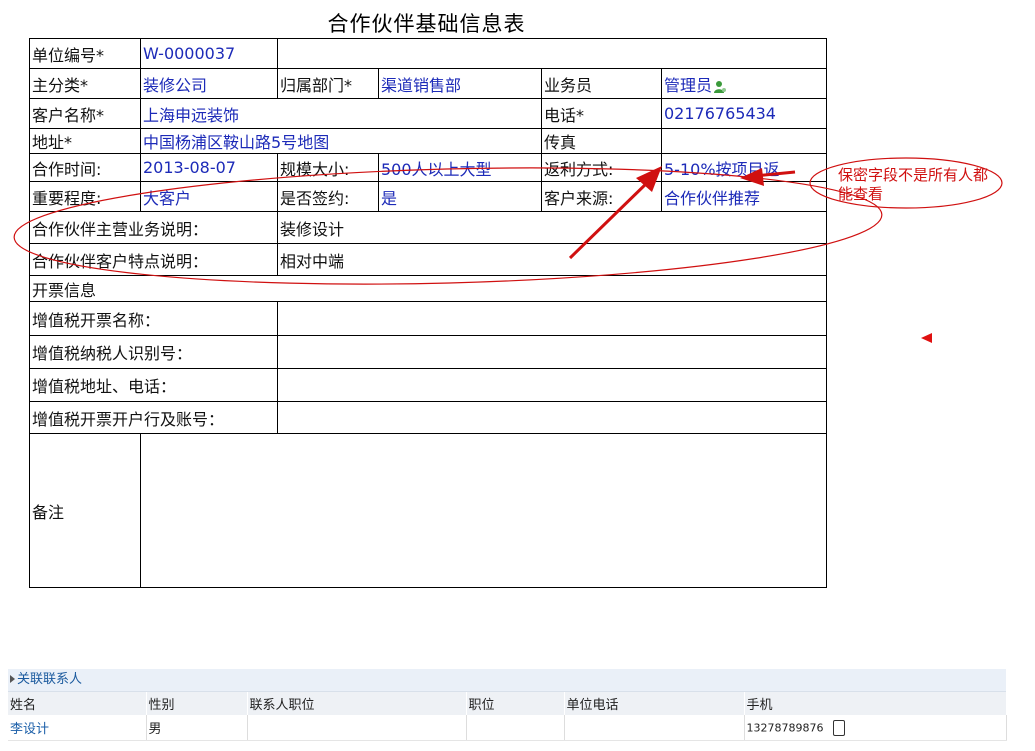 This screenshot has width=1035, height=751. I want to click on contact-name-cell: 李设计, so click(77, 728).